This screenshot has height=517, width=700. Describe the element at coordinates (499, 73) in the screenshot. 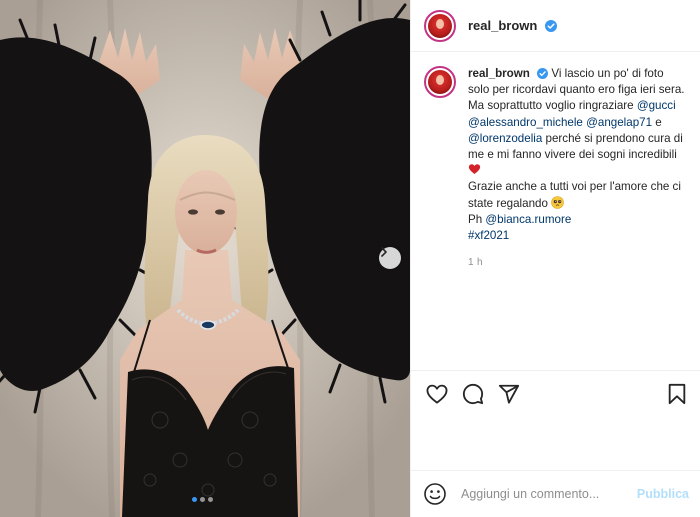

I see `caption-username: real_brown` at that location.